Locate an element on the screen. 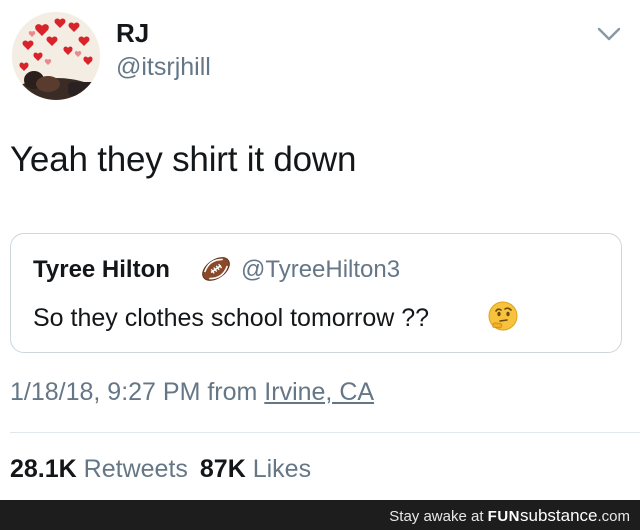 The width and height of the screenshot is (640, 530). tweet-timestamp: 1/18/18, 9:27 PM from Irvine, CA is located at coordinates (192, 392).